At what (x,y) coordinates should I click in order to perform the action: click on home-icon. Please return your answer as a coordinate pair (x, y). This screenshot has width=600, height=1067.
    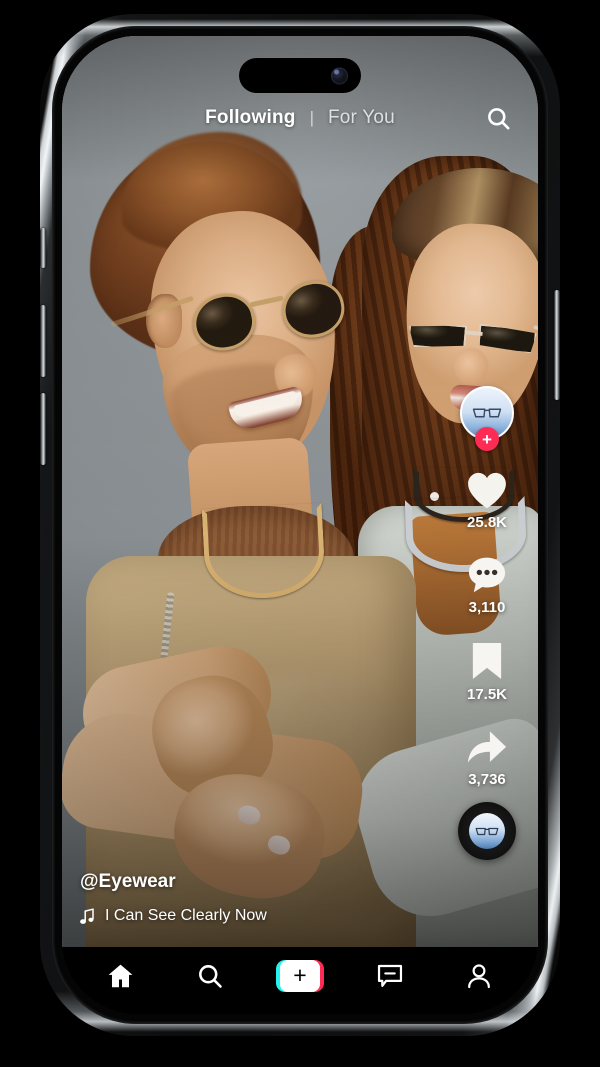
    Looking at the image, I should click on (120, 975).